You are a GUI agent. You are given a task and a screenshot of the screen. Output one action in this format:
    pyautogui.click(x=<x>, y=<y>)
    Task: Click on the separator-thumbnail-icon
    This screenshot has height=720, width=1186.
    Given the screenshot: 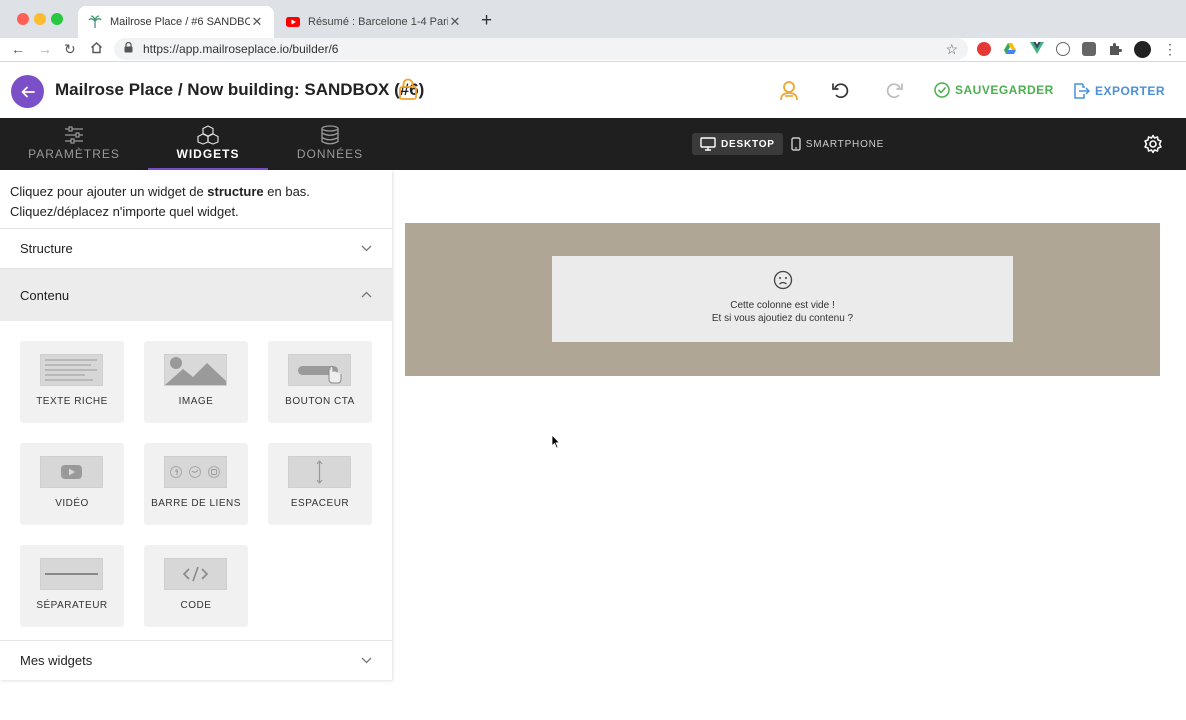 What is the action you would take?
    pyautogui.click(x=71, y=574)
    